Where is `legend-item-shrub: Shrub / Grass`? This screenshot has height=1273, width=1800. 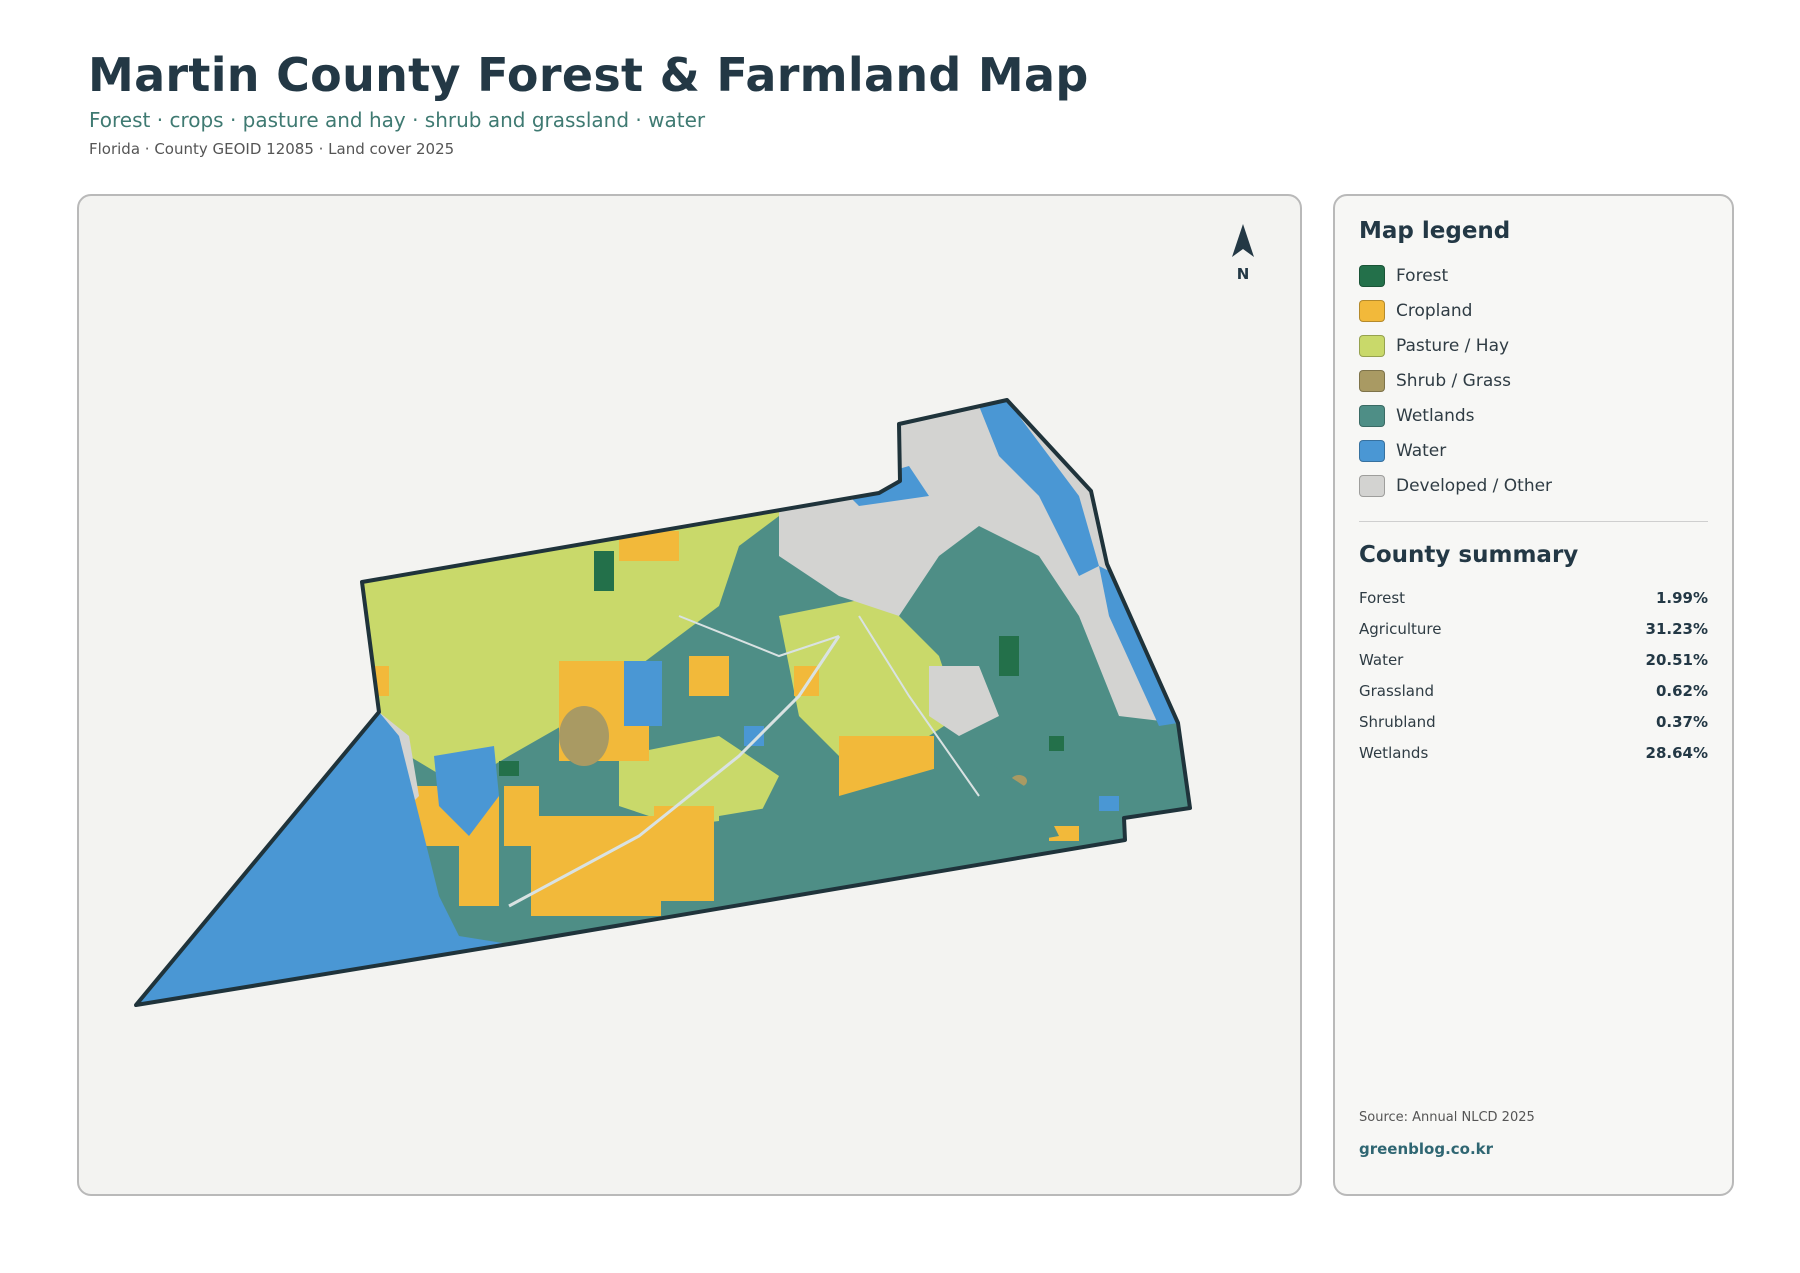
legend-item-shrub: Shrub / Grass is located at coordinates (1533, 380).